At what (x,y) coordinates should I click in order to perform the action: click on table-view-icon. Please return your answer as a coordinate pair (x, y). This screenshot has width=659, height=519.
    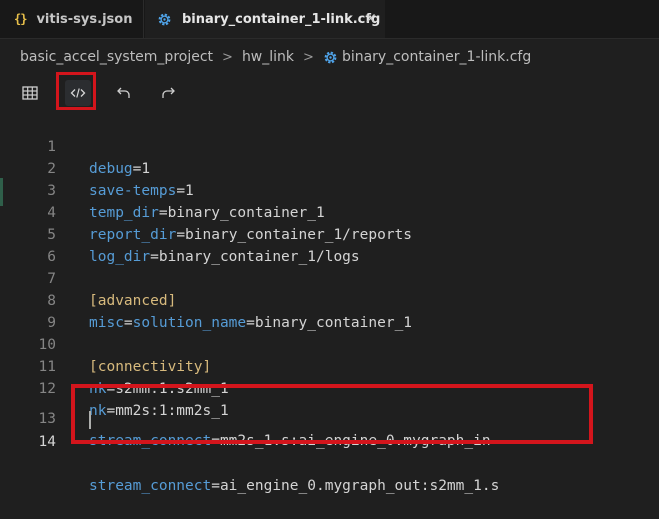
    Looking at the image, I should click on (30, 93).